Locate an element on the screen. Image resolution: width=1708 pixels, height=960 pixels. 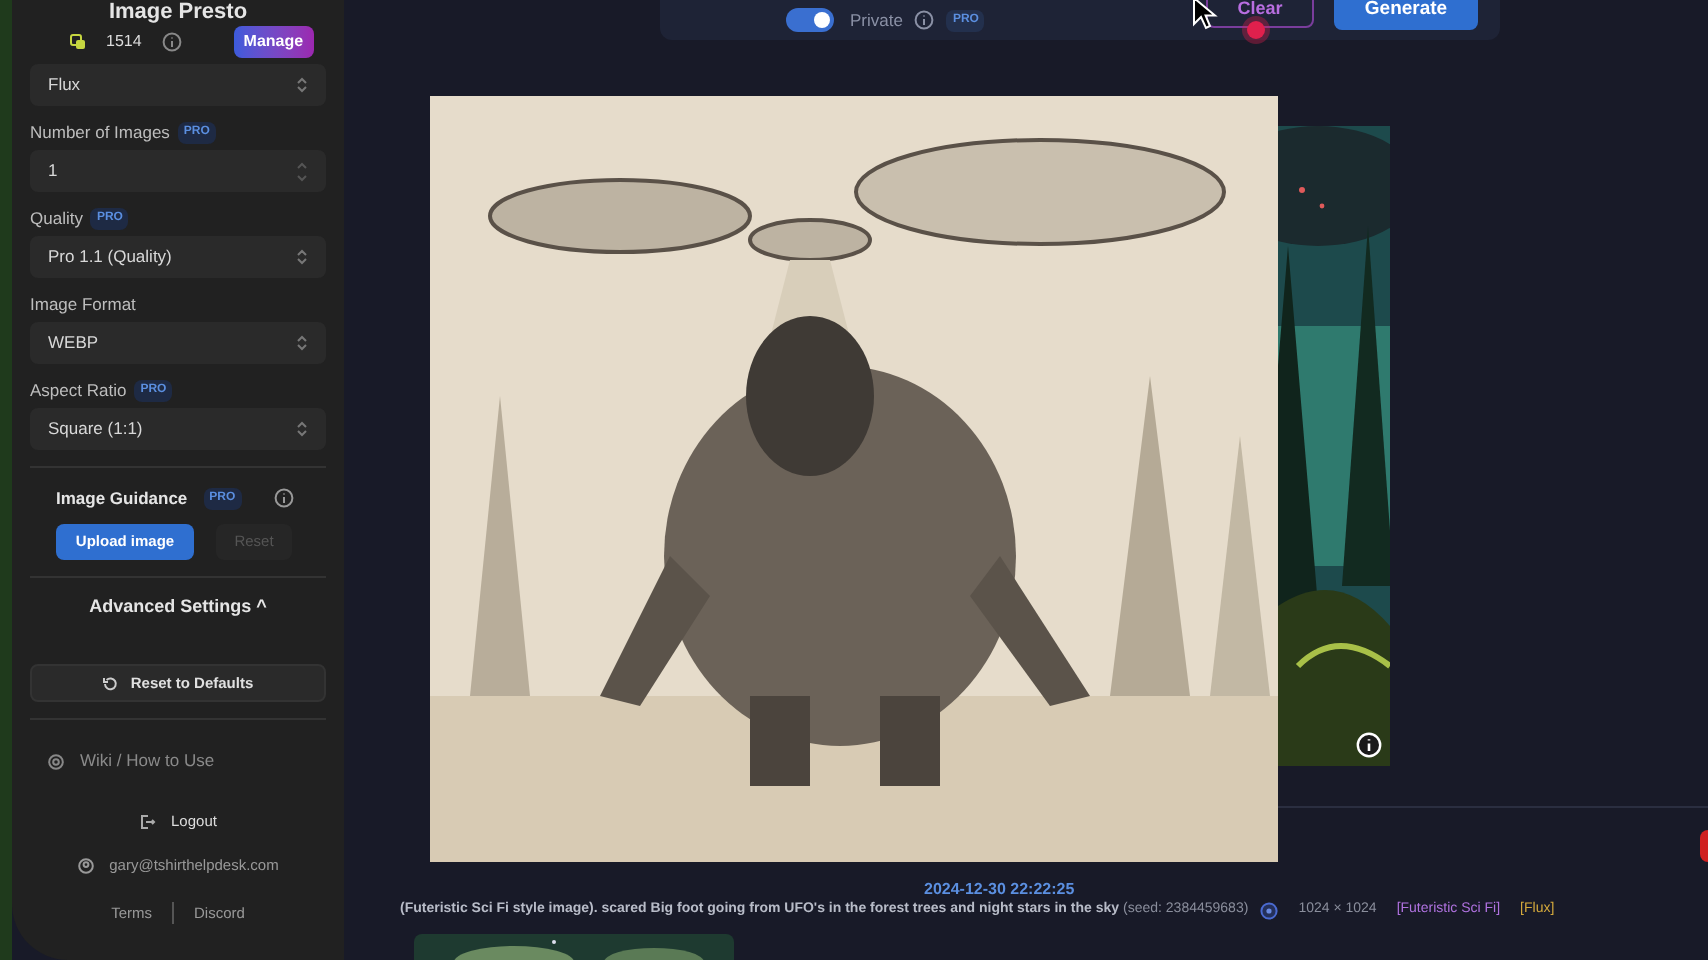
help-icon is located at coordinates (56, 761).